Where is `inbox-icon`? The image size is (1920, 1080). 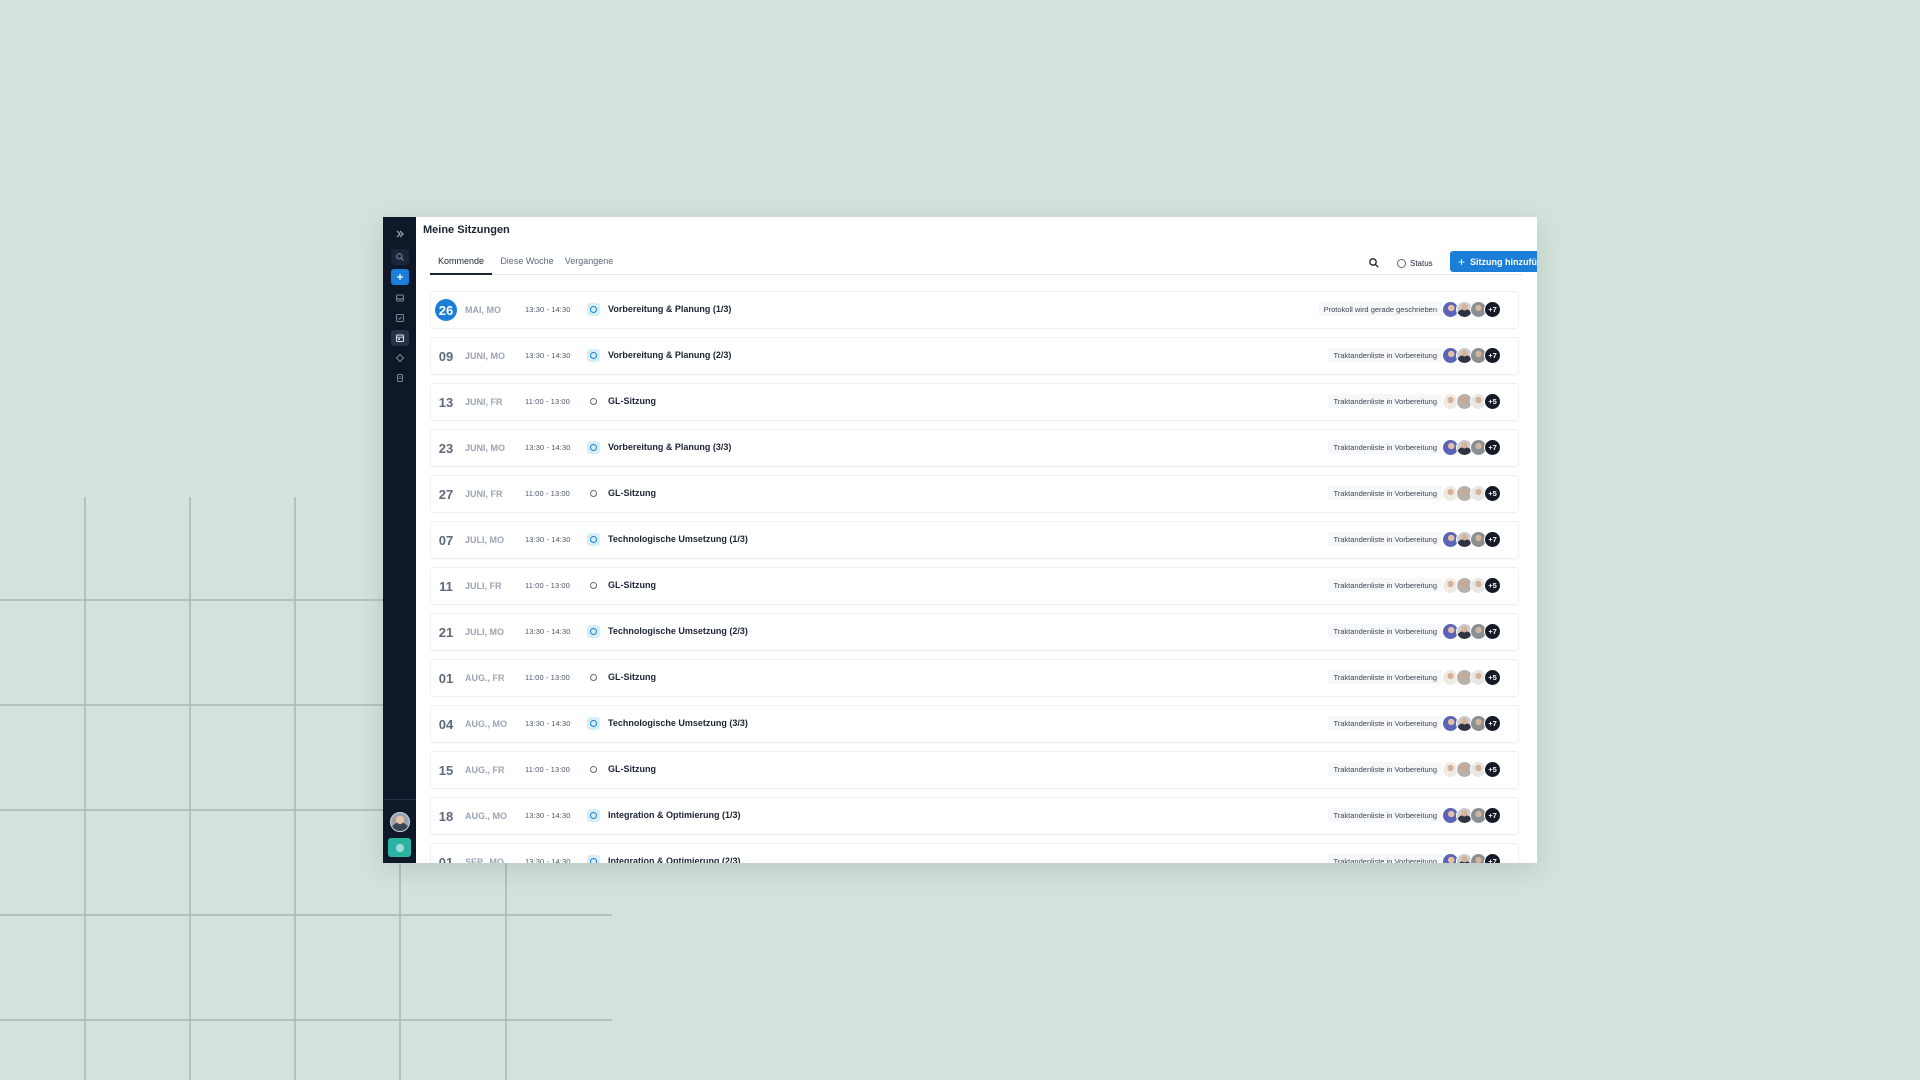
inbox-icon is located at coordinates (400, 298).